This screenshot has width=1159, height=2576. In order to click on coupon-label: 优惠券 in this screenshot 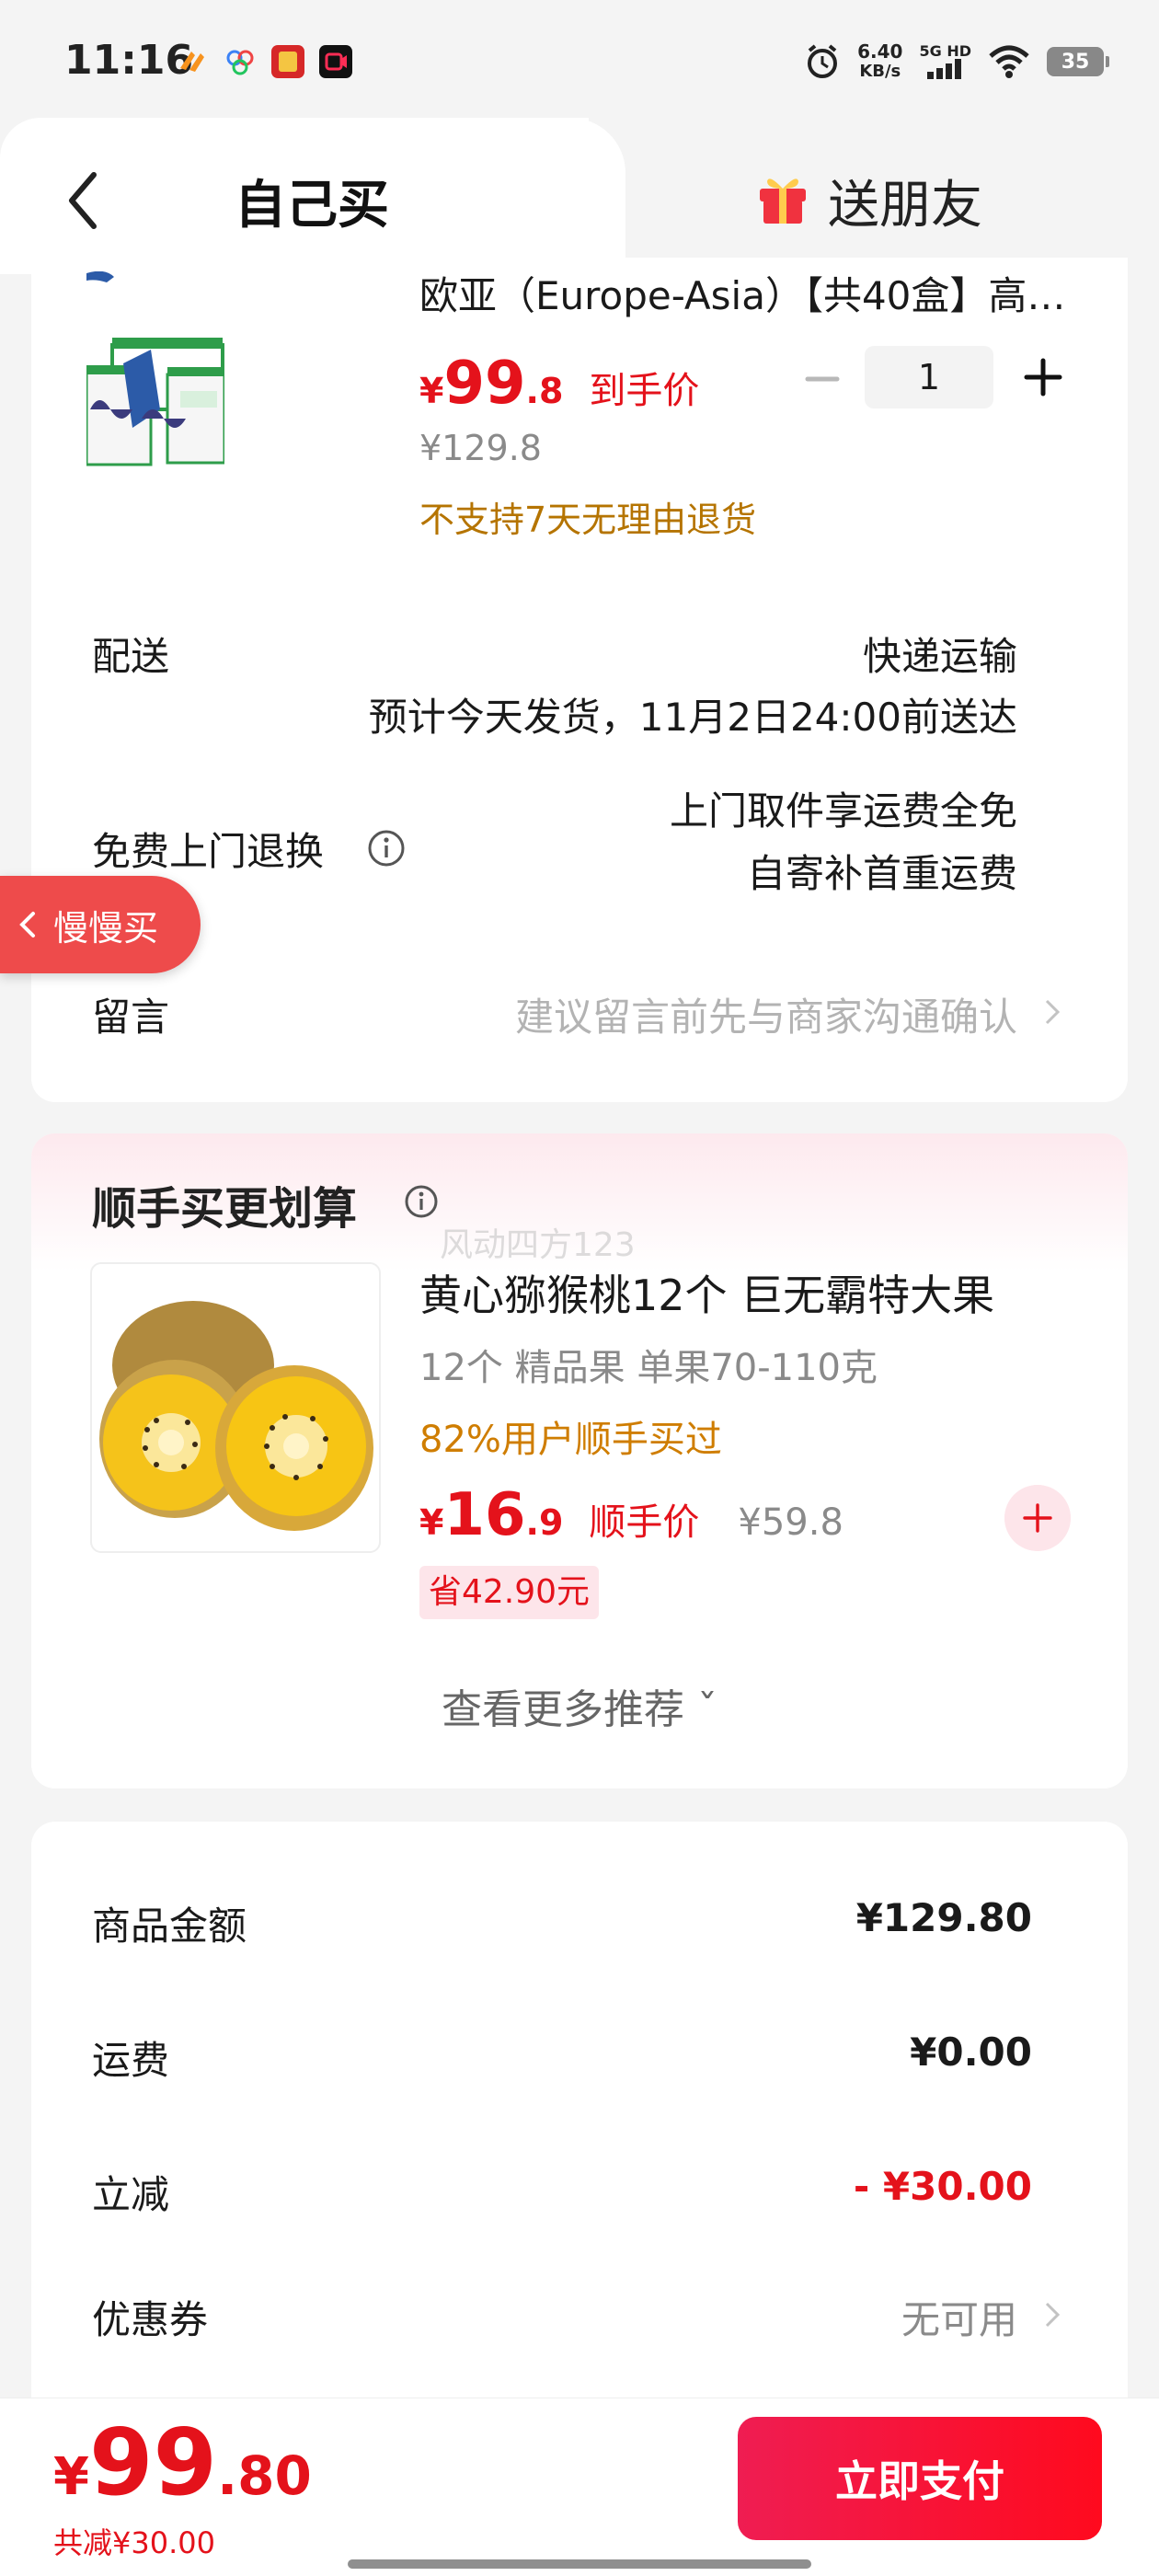, I will do `click(150, 2319)`.